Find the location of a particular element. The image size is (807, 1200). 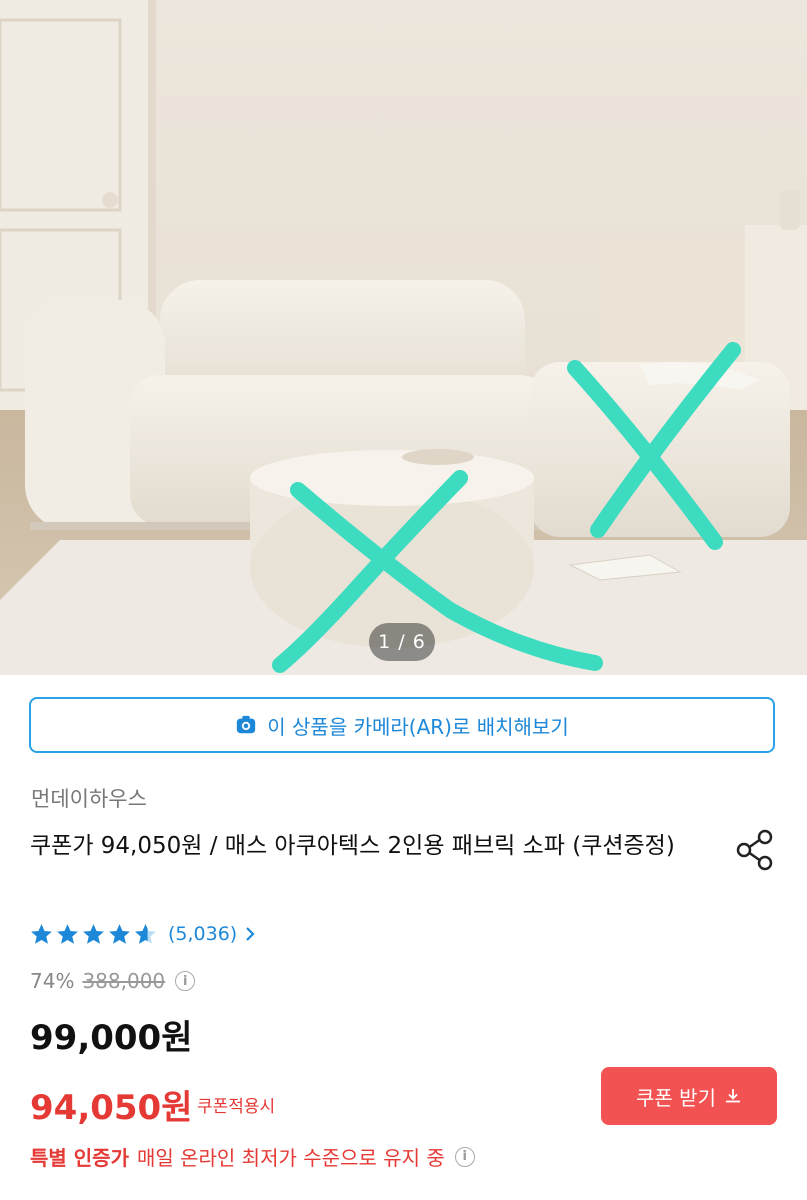

coupon-price: 94,050원 is located at coordinates (111, 1108).